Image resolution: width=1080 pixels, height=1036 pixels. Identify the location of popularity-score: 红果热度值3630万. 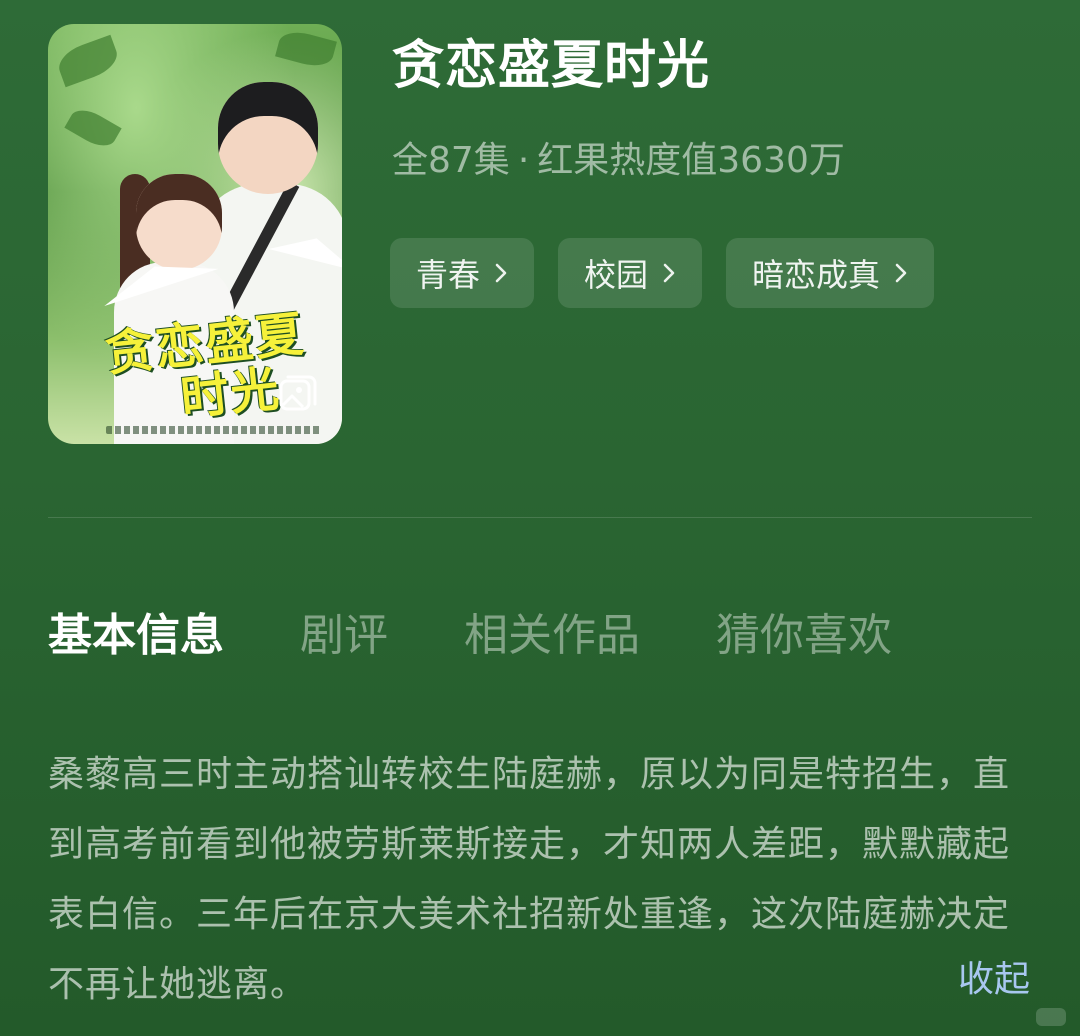
(691, 160).